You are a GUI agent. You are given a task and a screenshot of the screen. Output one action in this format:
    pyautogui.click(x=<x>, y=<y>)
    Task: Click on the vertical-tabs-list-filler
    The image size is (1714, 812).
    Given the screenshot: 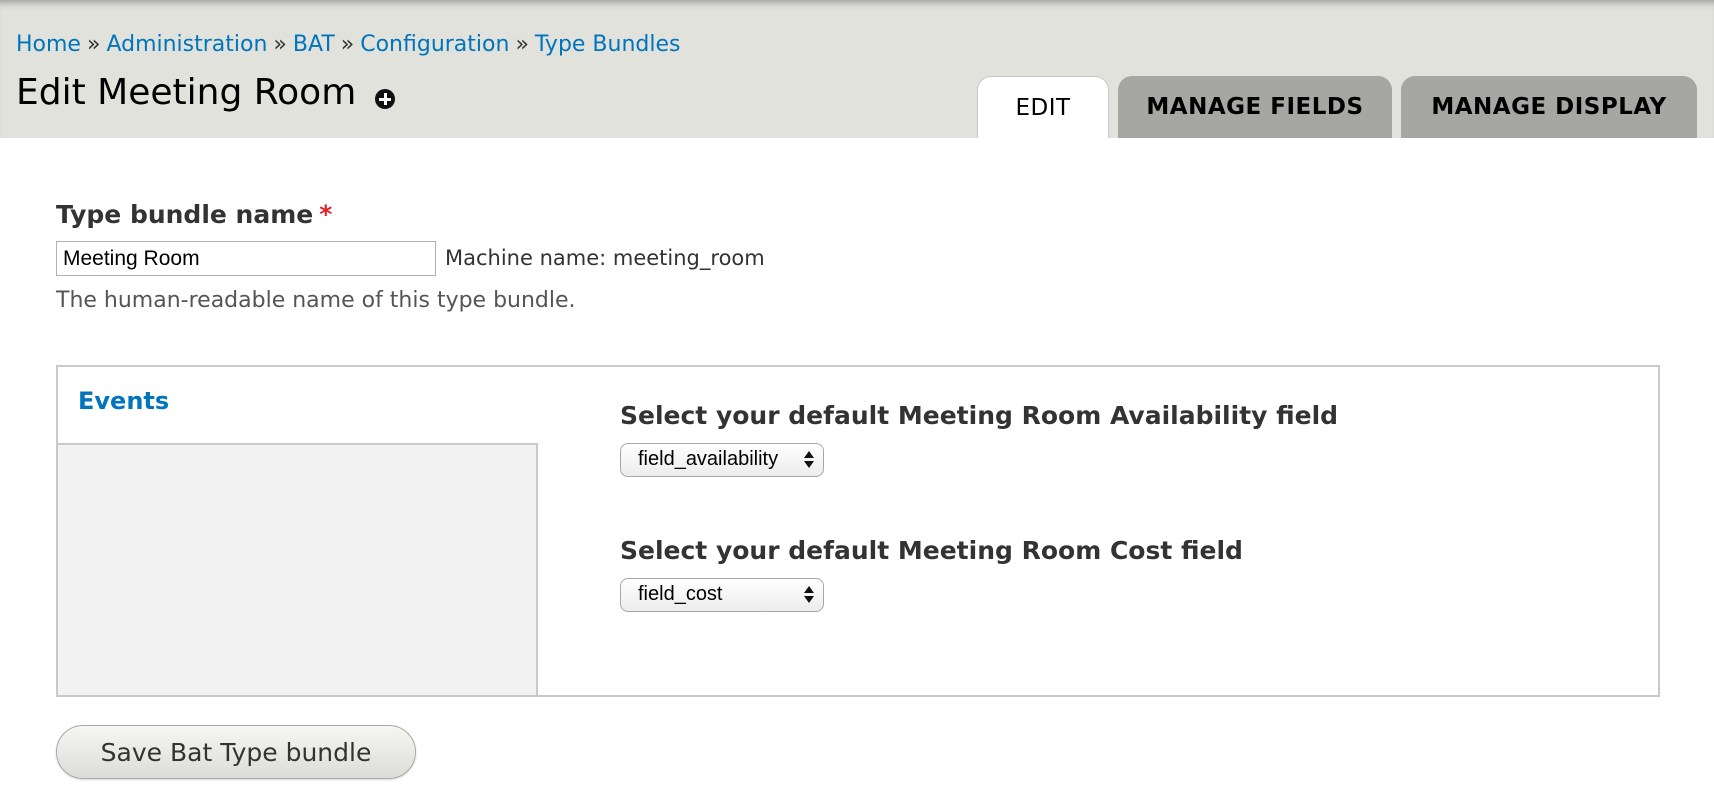 What is the action you would take?
    pyautogui.click(x=298, y=570)
    